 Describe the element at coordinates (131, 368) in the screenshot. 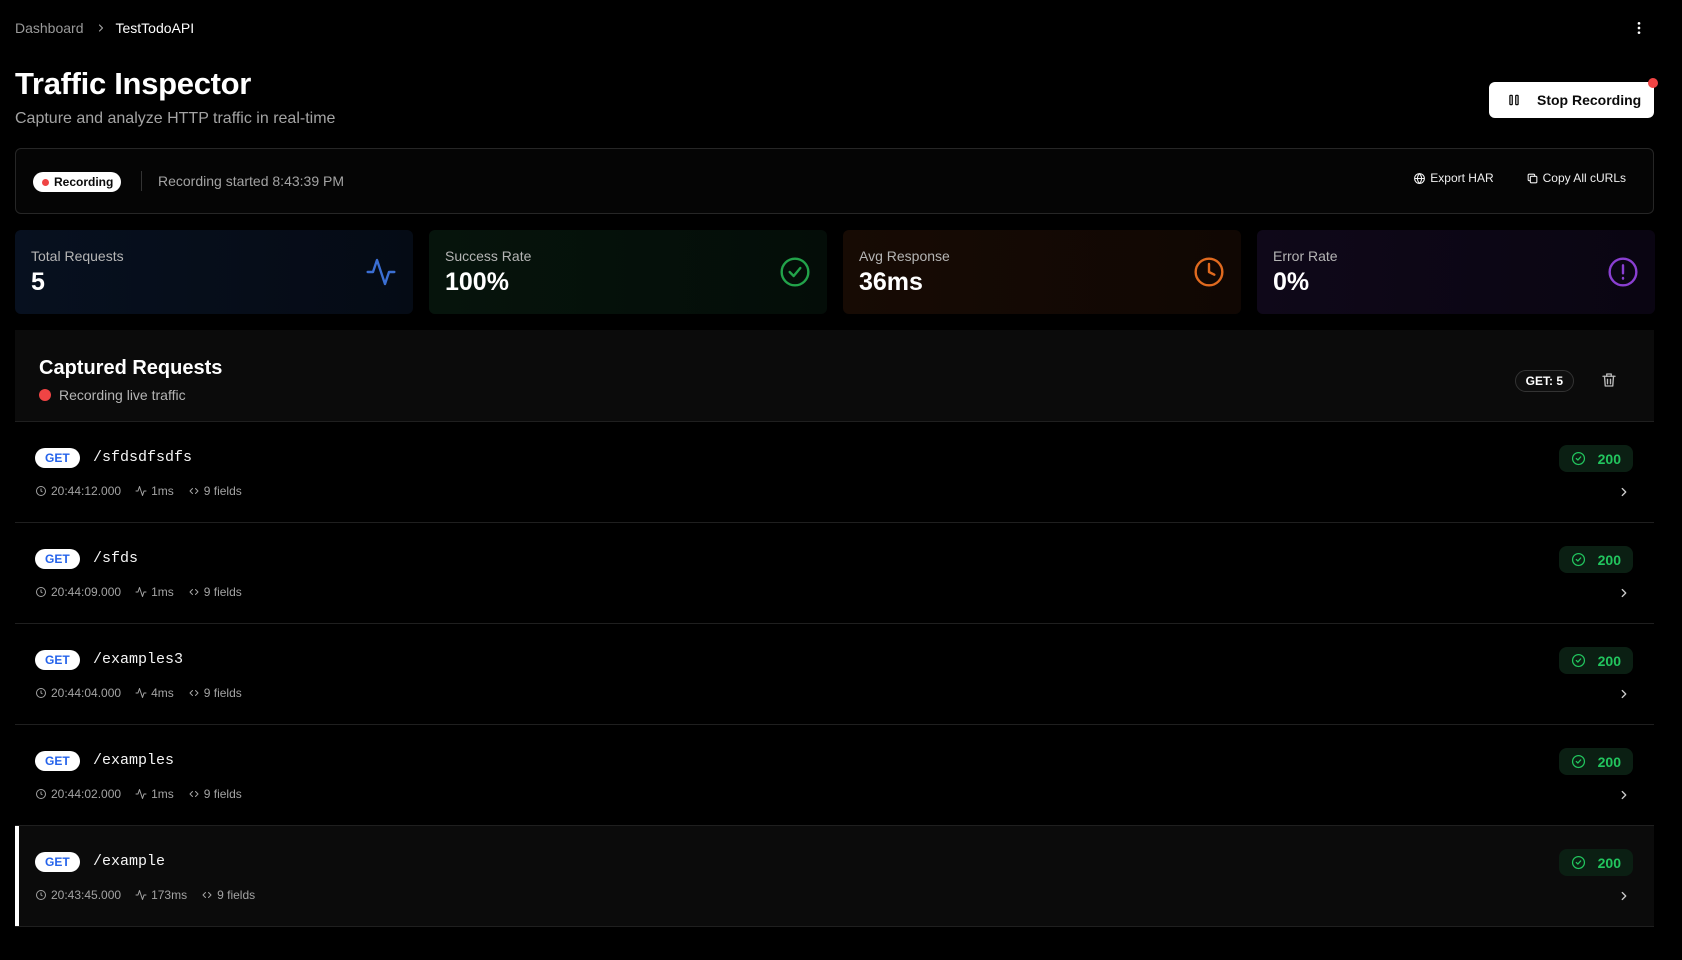

I see `captured-requests-title: Captured Requests` at that location.